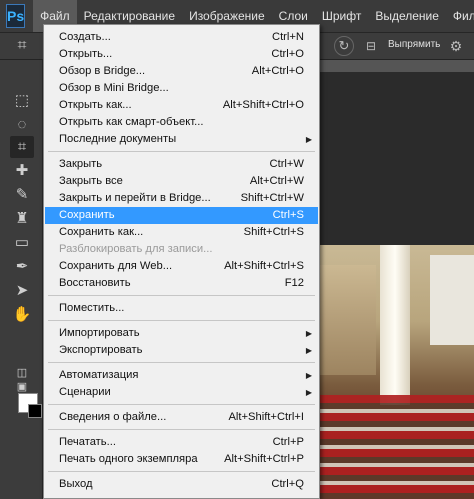 Image resolution: width=474 pixels, height=499 pixels. Describe the element at coordinates (181, 375) in the screenshot. I see `menu-item-automate: Автоматизация ▶` at that location.